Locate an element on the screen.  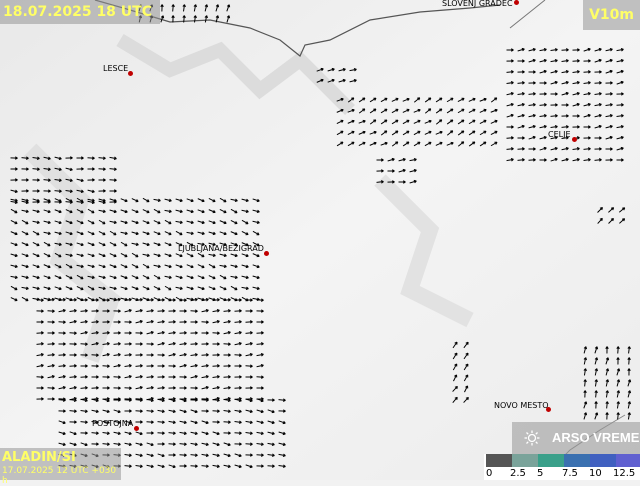
wind-speed-legend: 0 2.5 5 7.5 10 12.5 is located at coordinates (562, 467).